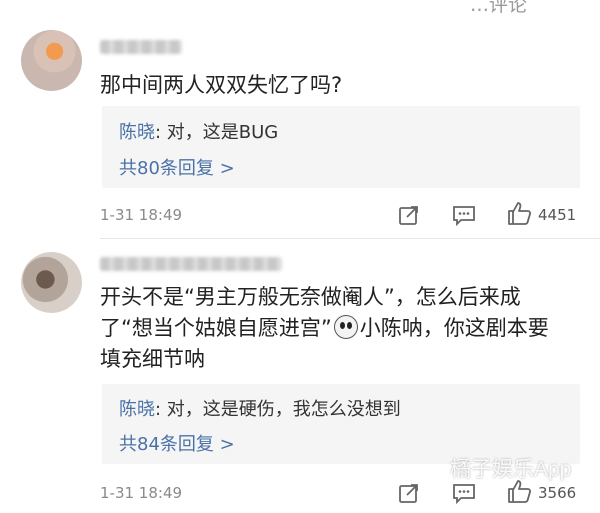  What do you see at coordinates (217, 132) in the screenshot?
I see `reply-text: : 对，这是BUG` at bounding box center [217, 132].